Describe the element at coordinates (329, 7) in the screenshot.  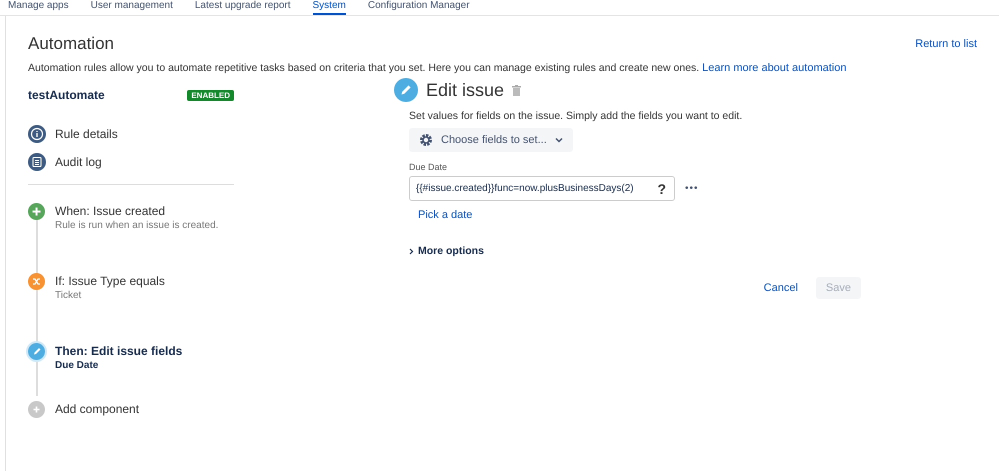
I see `nav-tab: System` at that location.